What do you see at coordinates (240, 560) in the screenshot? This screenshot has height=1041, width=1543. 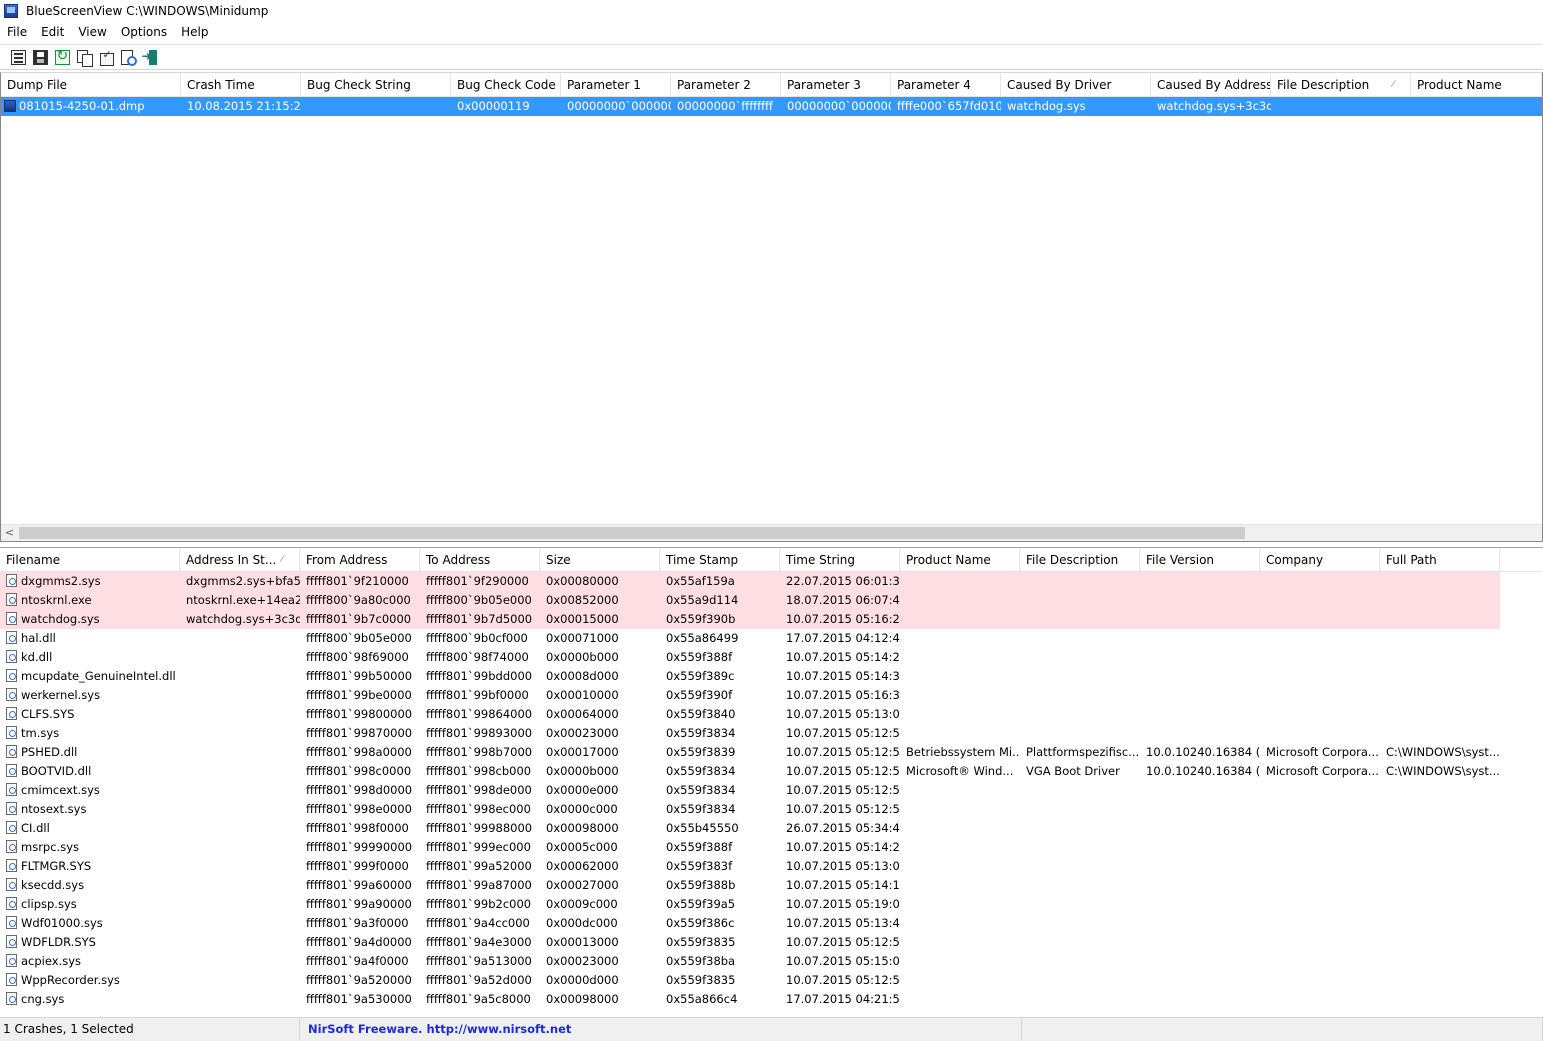 I see `column-header-address-in-st: Address In St... ⁄` at bounding box center [240, 560].